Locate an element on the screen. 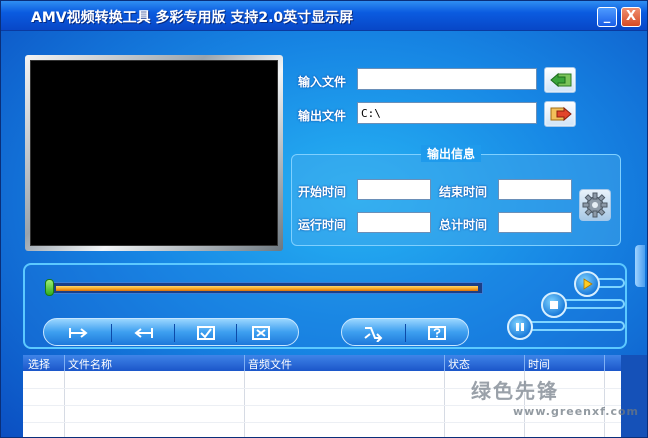 This screenshot has height=438, width=648. edit-button-group is located at coordinates (171, 332).